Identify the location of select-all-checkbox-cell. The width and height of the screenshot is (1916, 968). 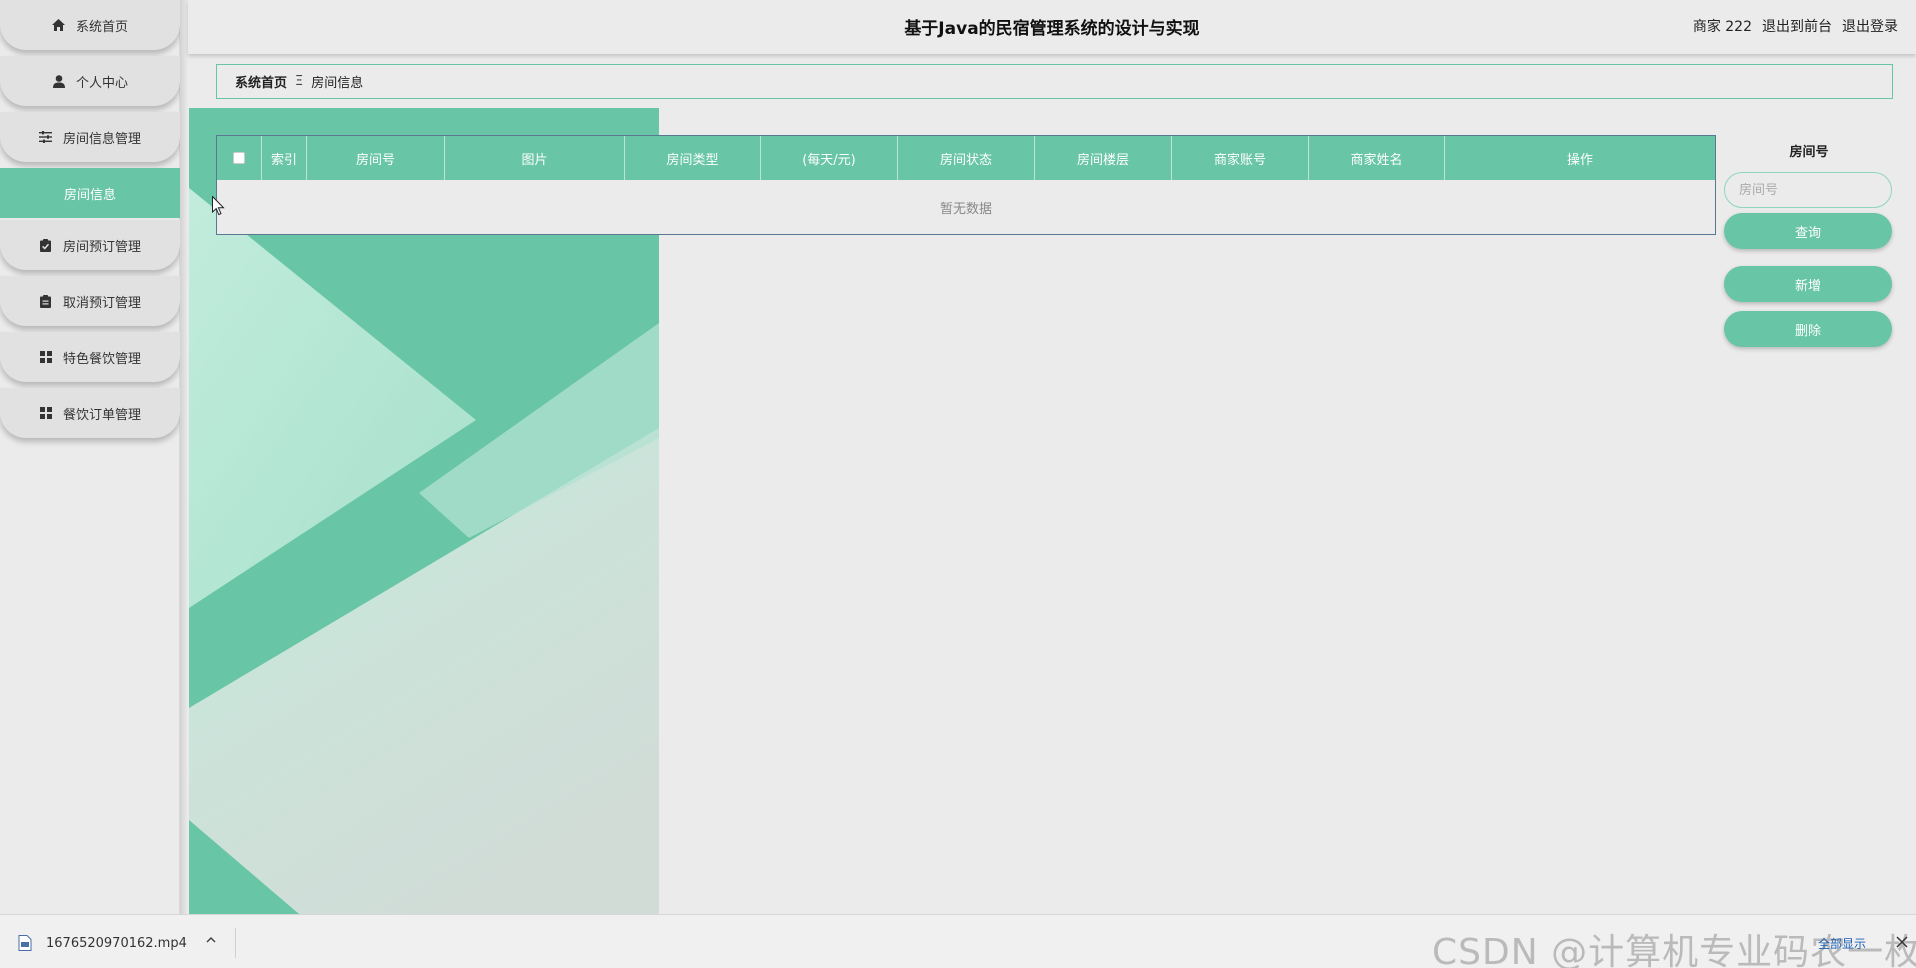
(239, 158).